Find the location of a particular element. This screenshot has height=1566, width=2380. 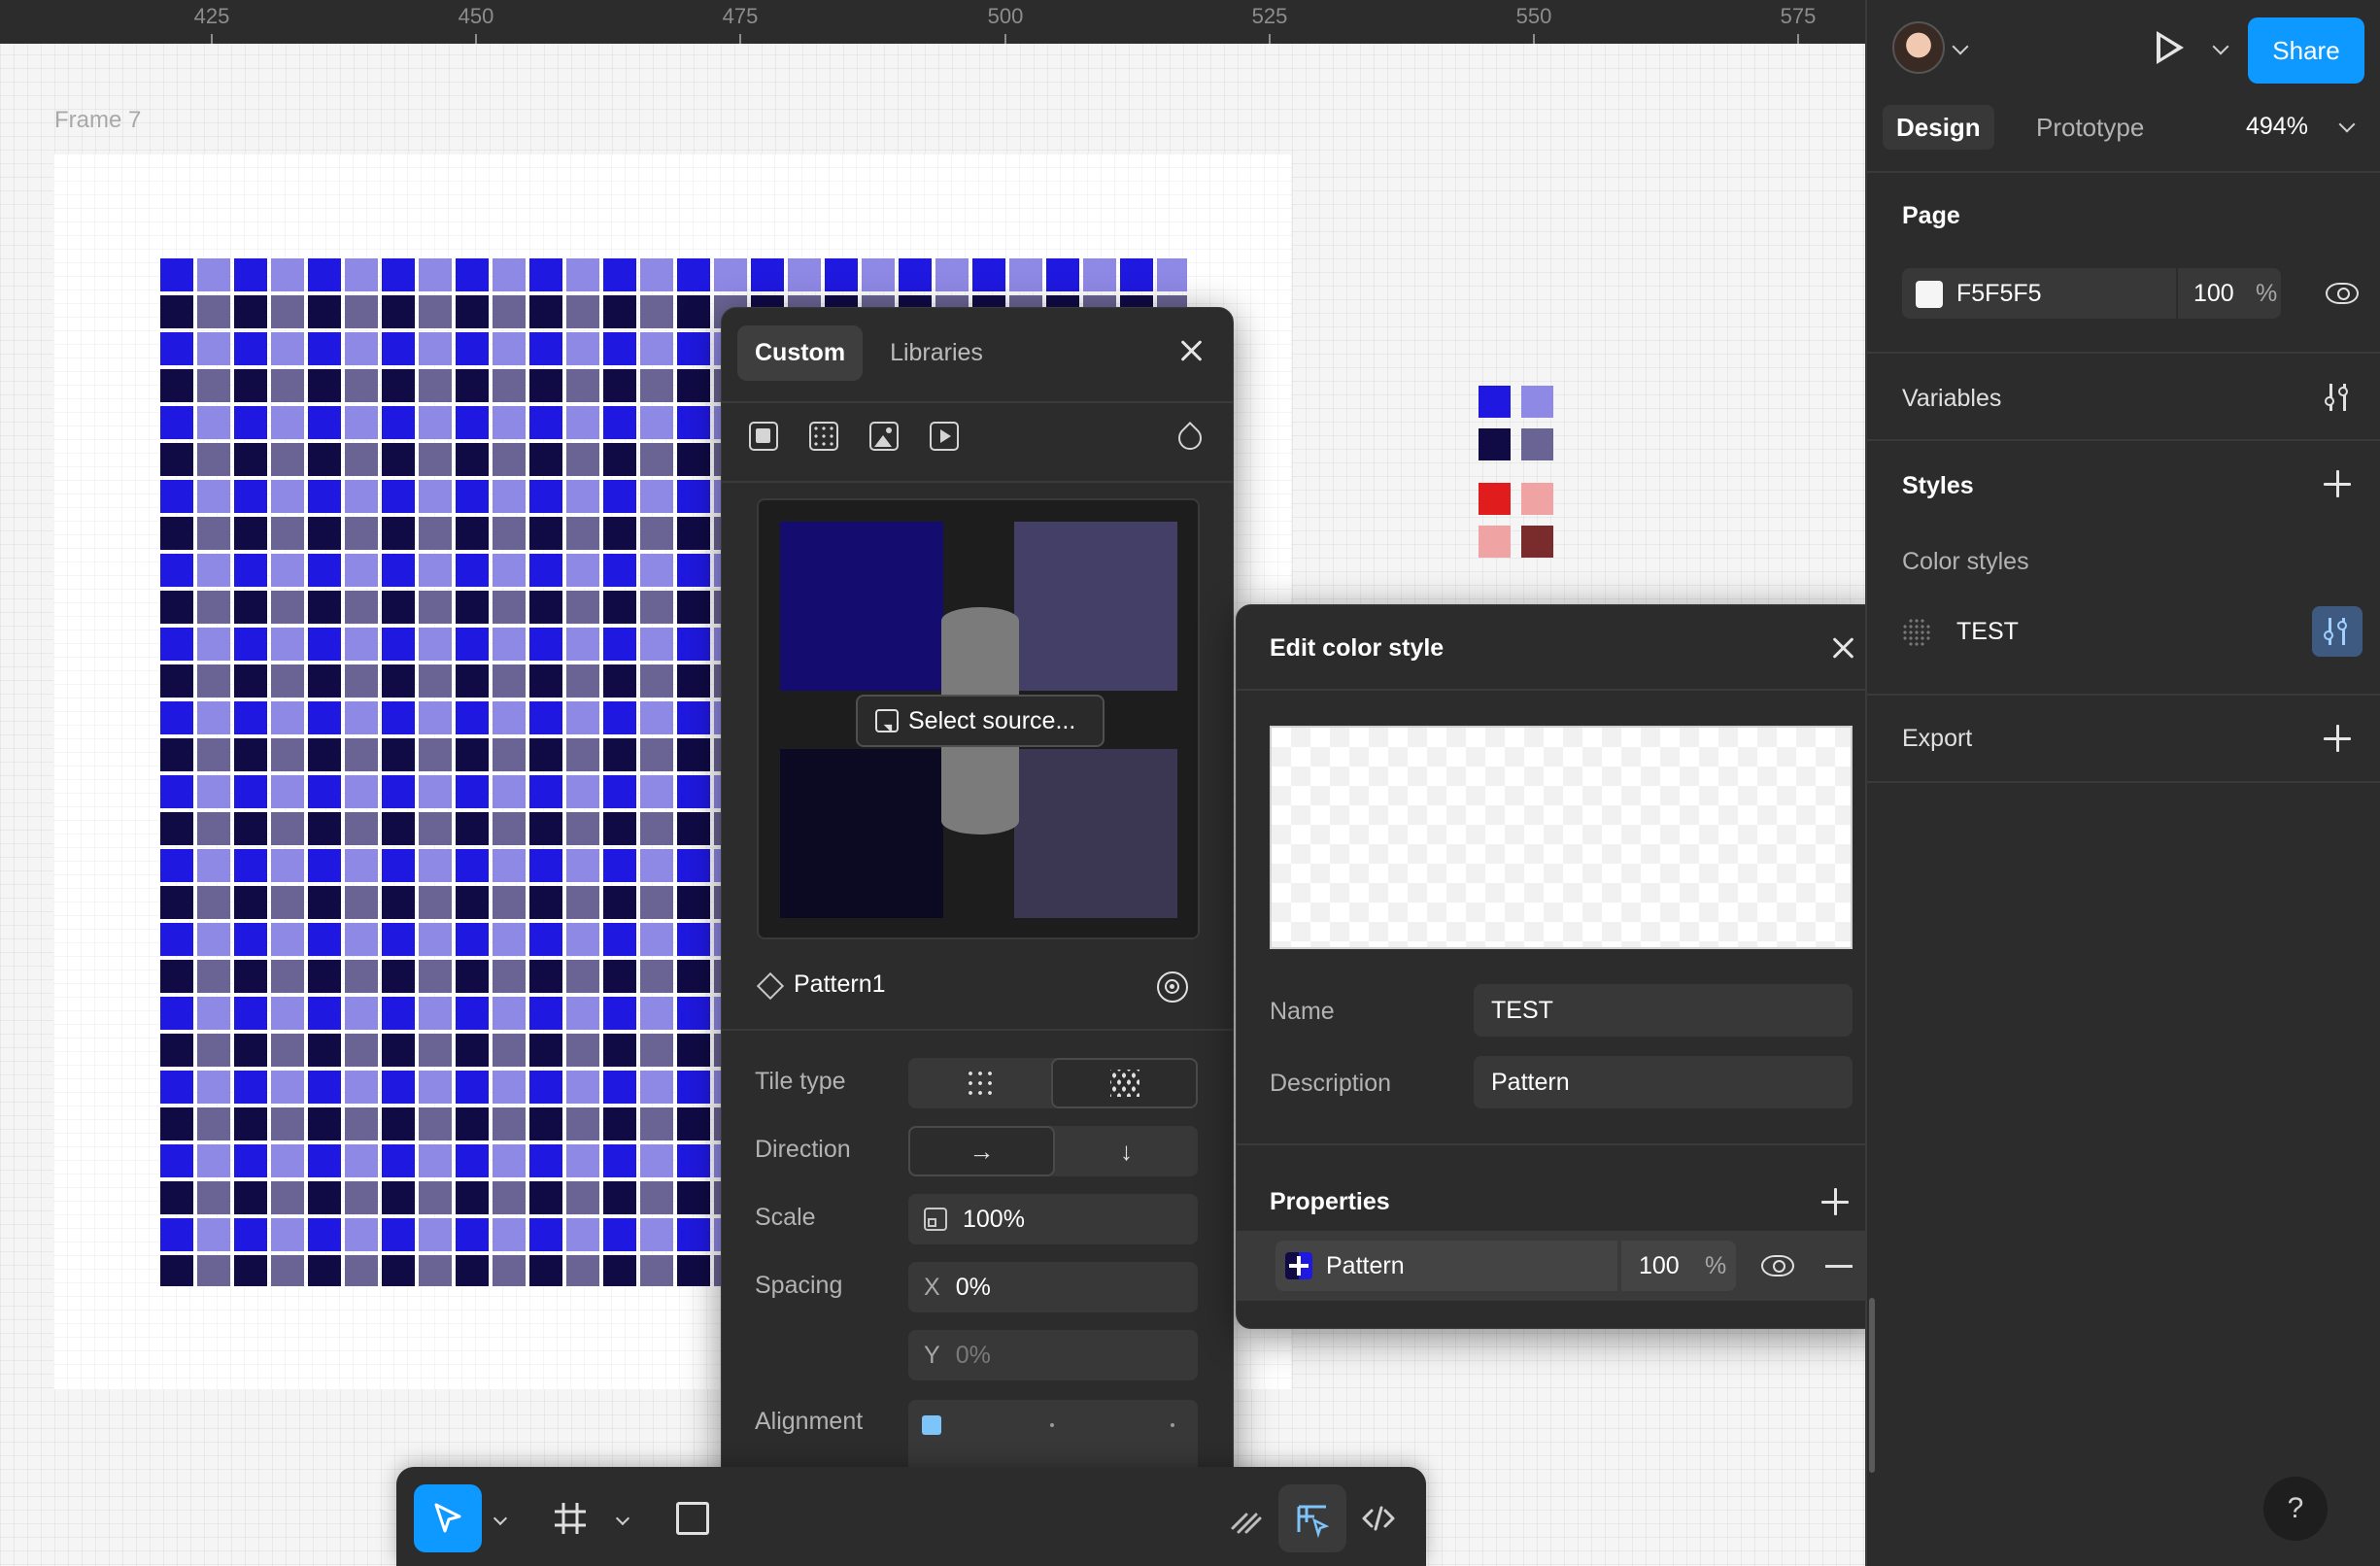

tile-type-segmented is located at coordinates (1053, 1083).